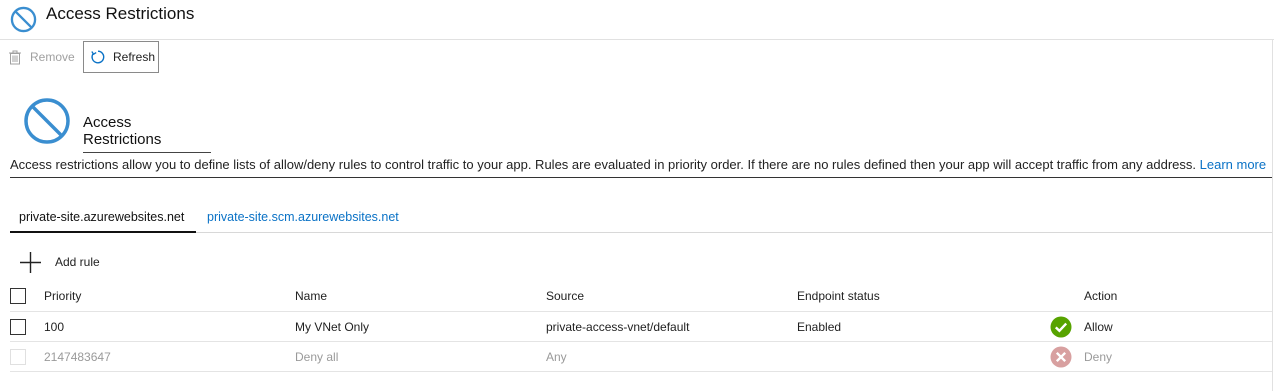 The height and width of the screenshot is (391, 1274). I want to click on table-row: 2147483647 Deny all Any Deny, so click(641, 357).